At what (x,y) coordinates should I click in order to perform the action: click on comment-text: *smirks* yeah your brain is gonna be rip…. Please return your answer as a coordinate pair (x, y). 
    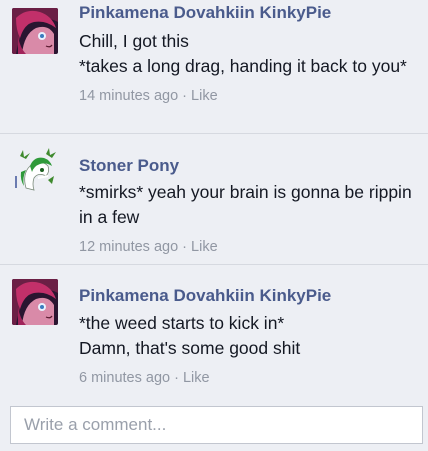
    Looking at the image, I should click on (248, 205).